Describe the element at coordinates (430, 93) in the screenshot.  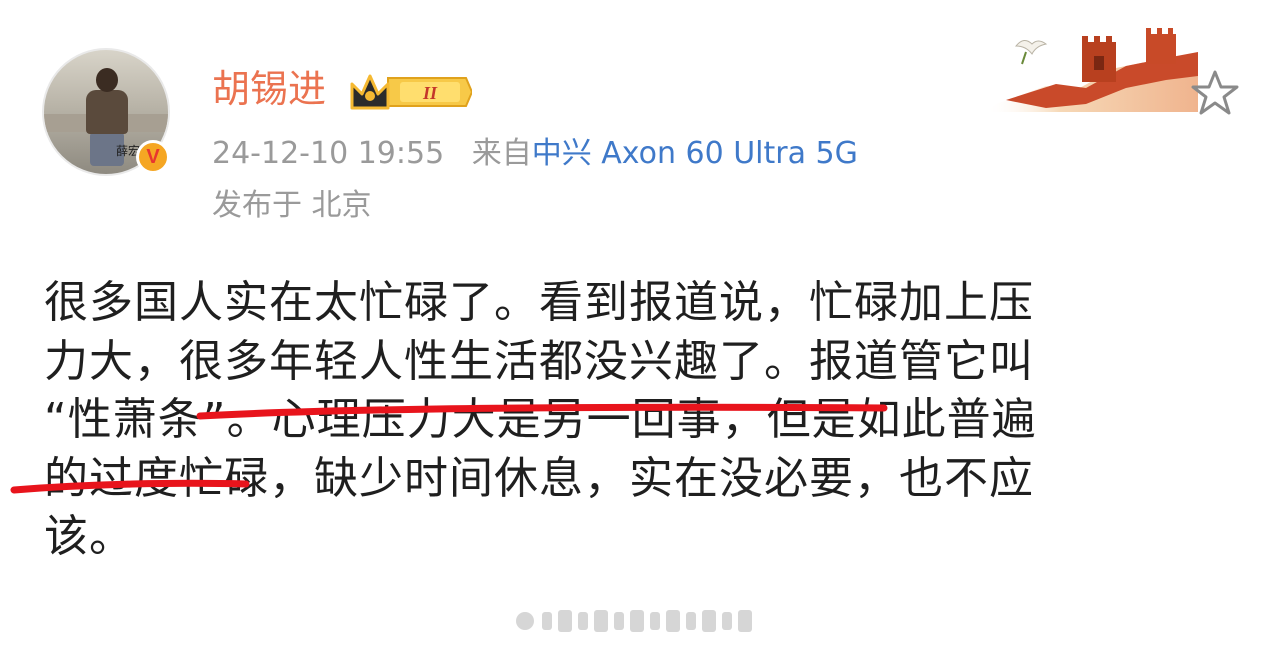
I see `level-badge-text: II` at that location.